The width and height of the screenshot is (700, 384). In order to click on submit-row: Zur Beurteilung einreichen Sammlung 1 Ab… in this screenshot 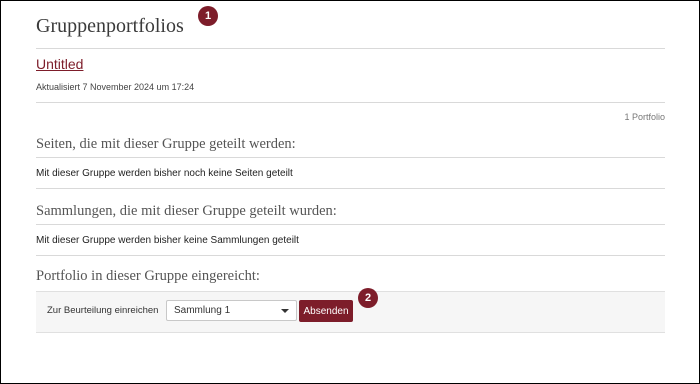, I will do `click(350, 312)`.